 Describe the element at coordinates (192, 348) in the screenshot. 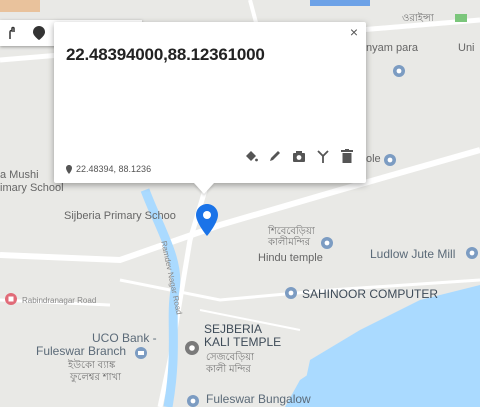

I see `temple-marker-icon` at that location.